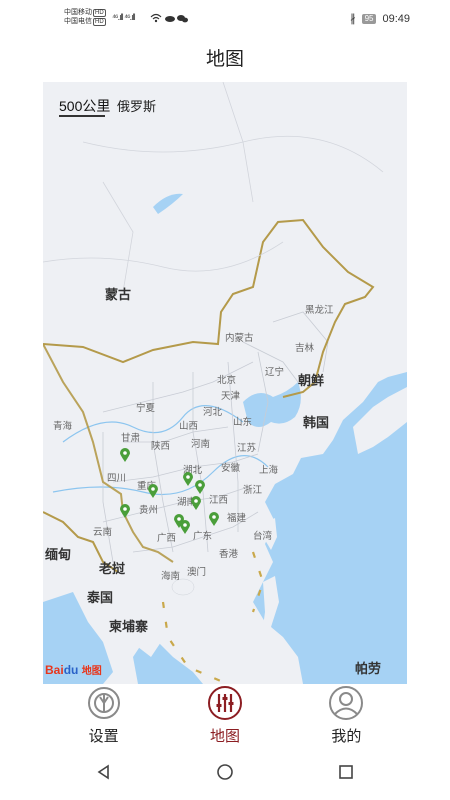 The image size is (450, 800). I want to click on label-province: 福建, so click(237, 518).